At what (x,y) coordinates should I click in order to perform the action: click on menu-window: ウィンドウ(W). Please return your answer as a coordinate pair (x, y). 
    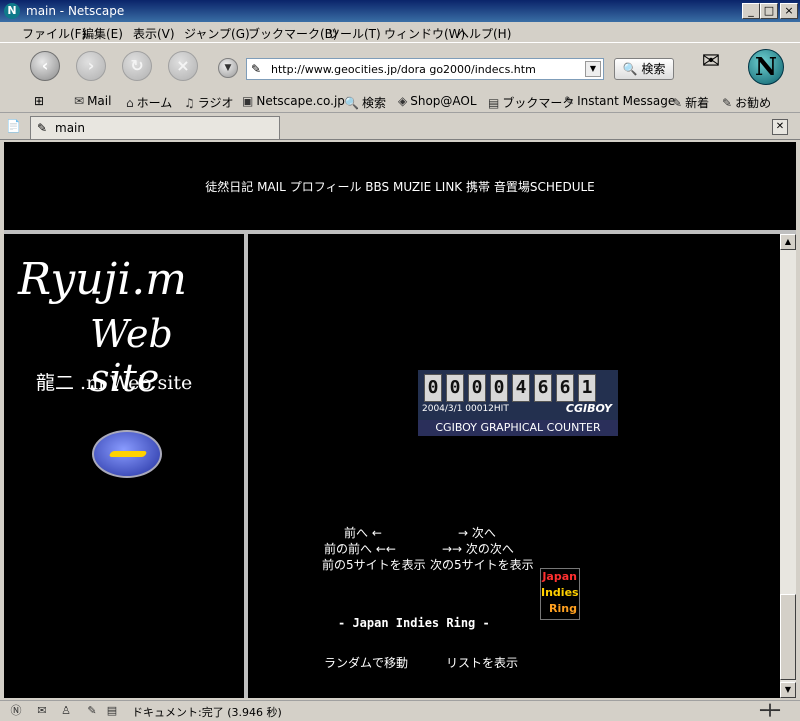
    Looking at the image, I should click on (424, 33).